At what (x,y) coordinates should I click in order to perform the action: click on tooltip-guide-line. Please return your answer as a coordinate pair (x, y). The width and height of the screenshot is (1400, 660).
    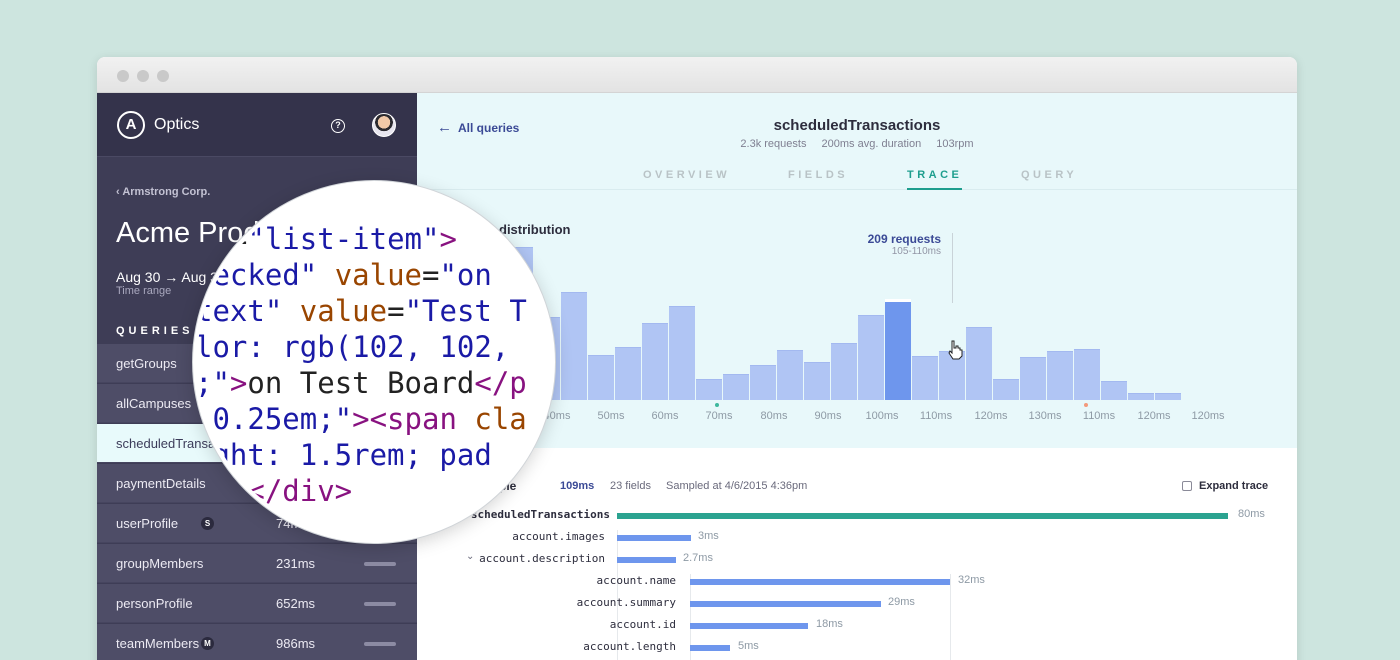
    Looking at the image, I should click on (952, 268).